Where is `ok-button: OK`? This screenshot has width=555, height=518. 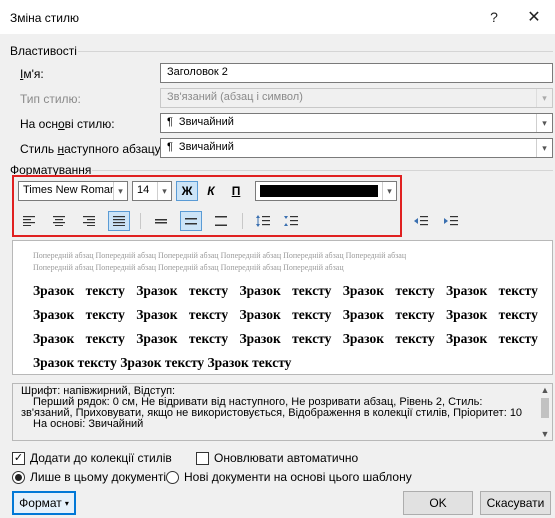
ok-button: OK is located at coordinates (438, 503).